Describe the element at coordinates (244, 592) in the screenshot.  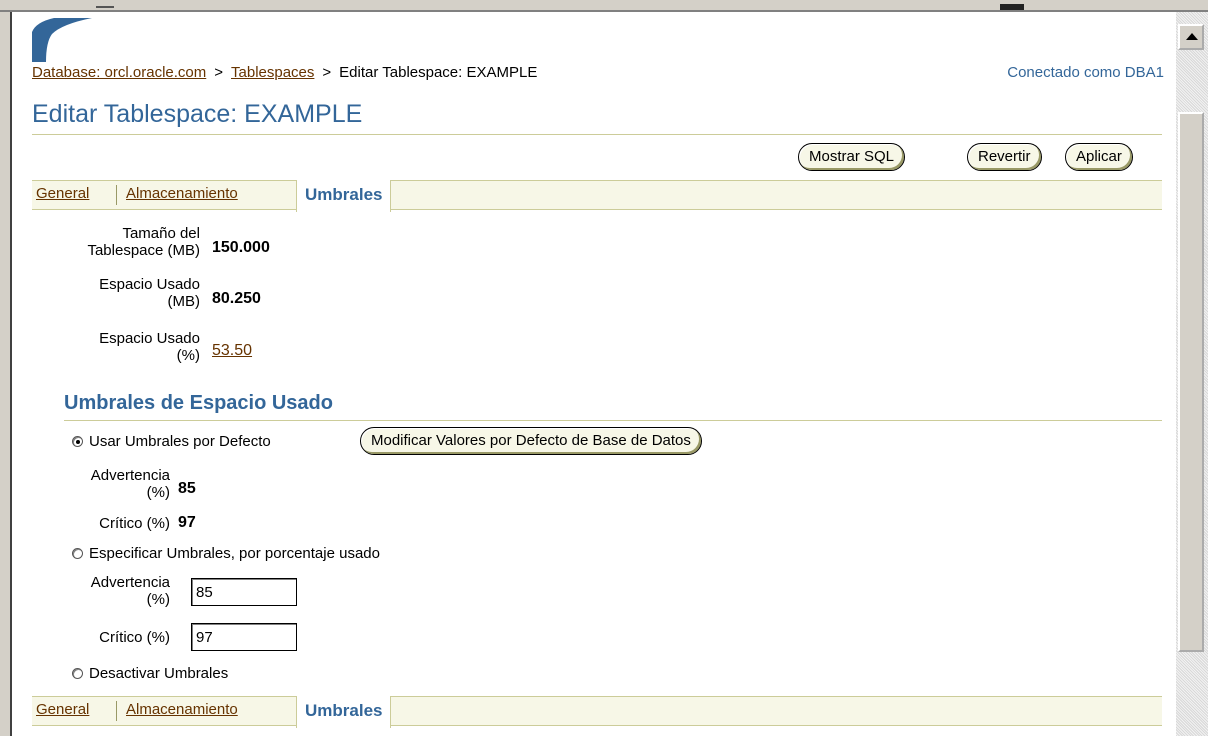
I see `warning-threshold-input` at that location.